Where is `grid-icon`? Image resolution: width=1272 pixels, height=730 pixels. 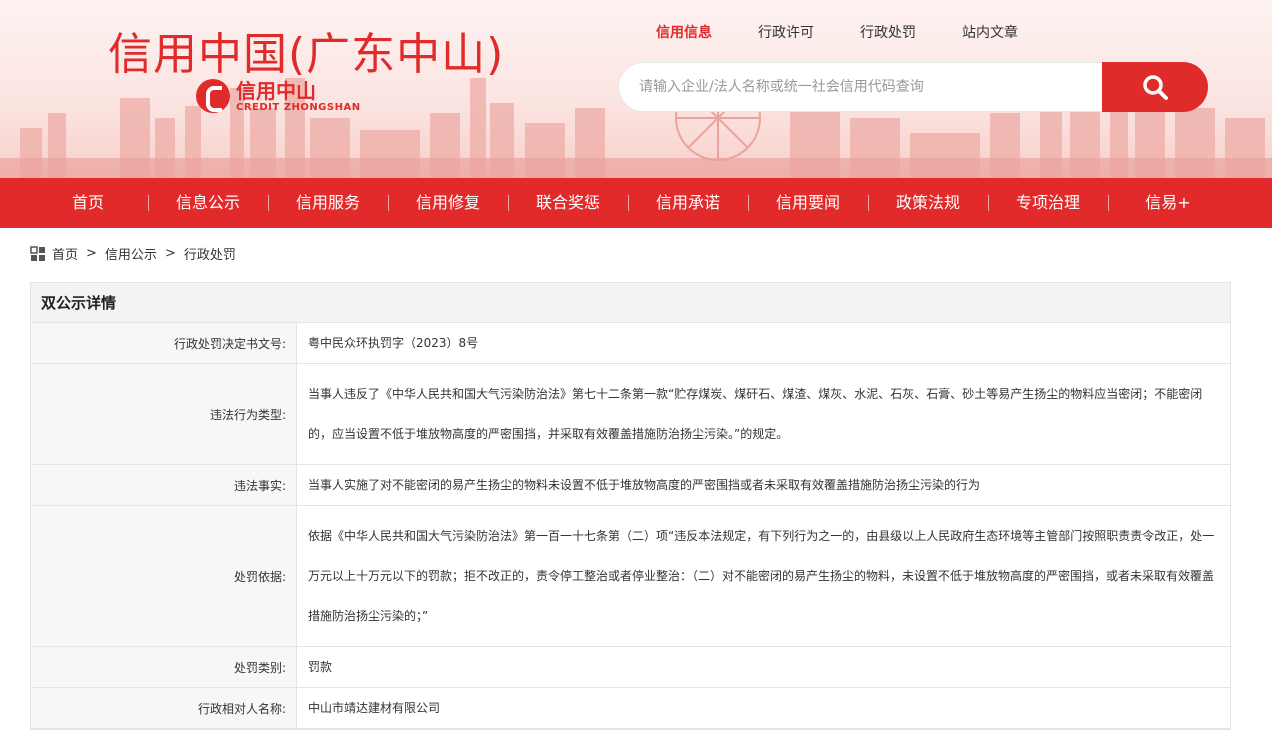 grid-icon is located at coordinates (37, 253).